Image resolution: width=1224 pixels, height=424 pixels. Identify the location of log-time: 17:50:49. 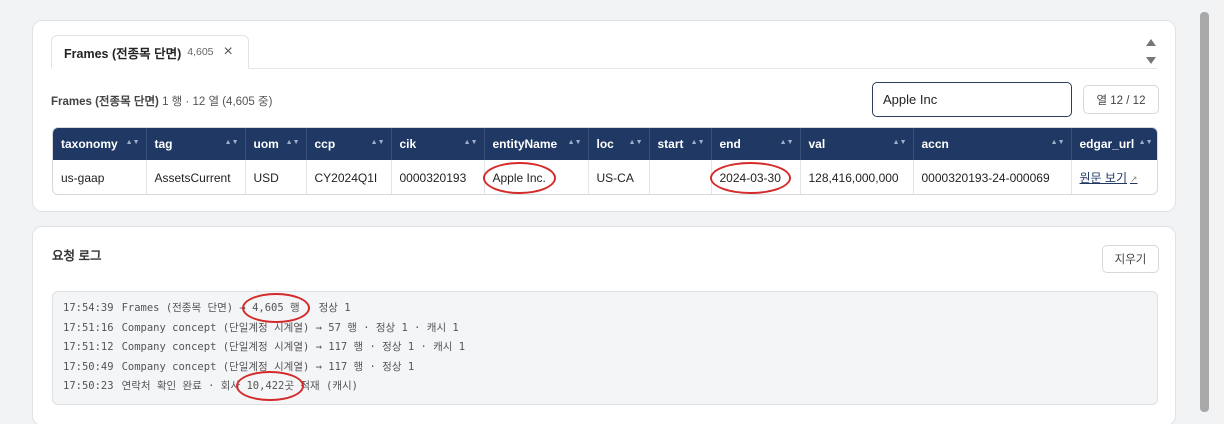
(88, 366).